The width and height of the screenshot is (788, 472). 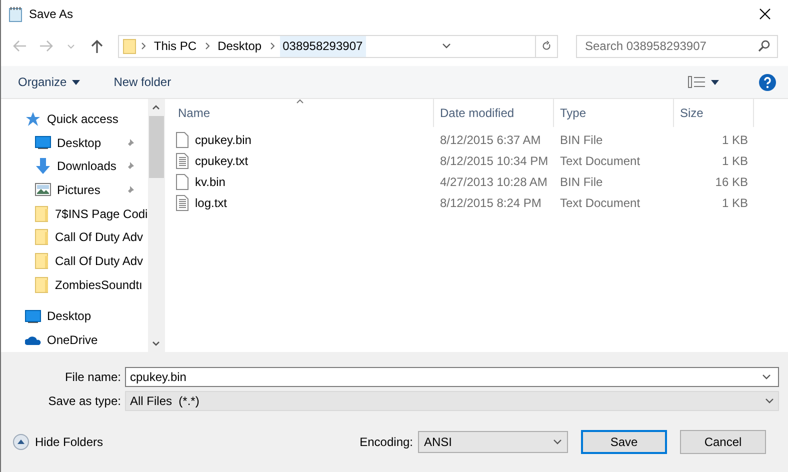 I want to click on nav-item: OneDrive, so click(x=74, y=340).